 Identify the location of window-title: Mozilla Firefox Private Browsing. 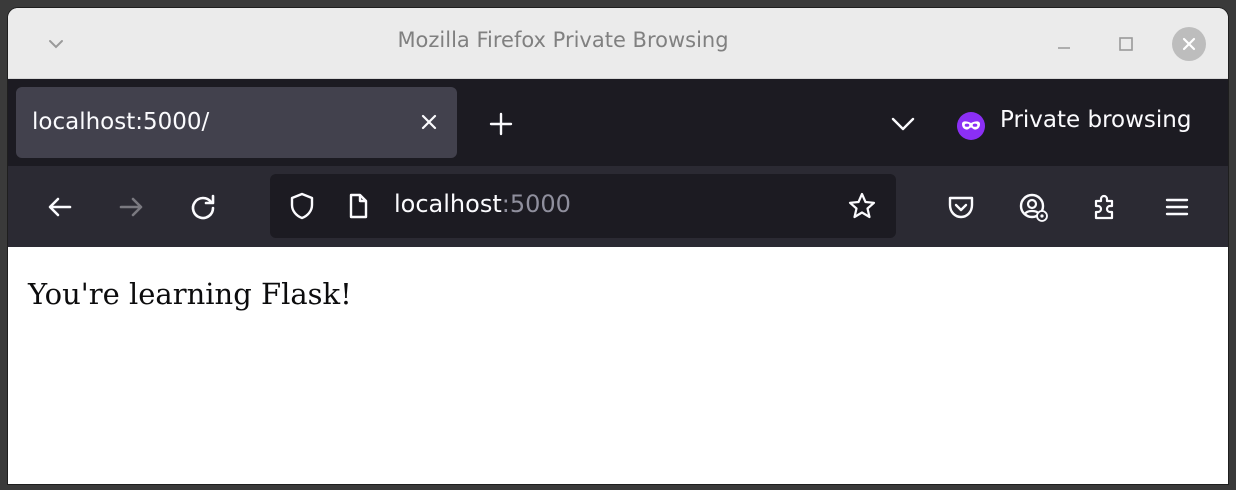
(563, 40).